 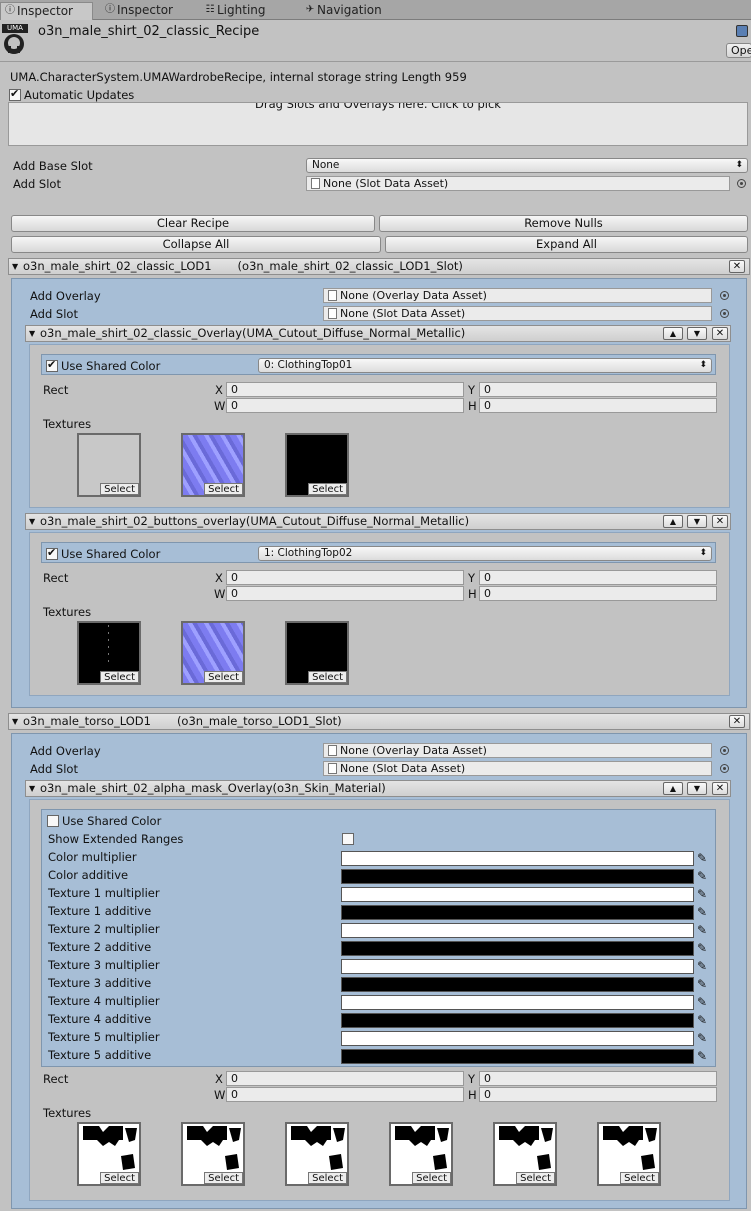 I want to click on tab-inspector-1: ⓘ Inspector, so click(x=46, y=11).